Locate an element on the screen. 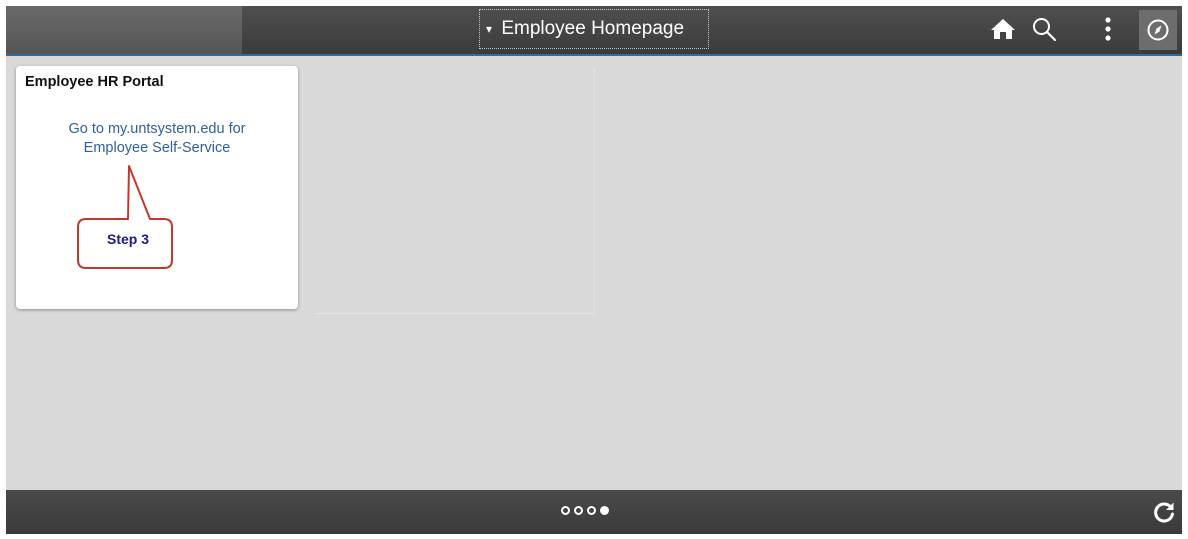 This screenshot has width=1188, height=539. compass-icon is located at coordinates (1158, 30).